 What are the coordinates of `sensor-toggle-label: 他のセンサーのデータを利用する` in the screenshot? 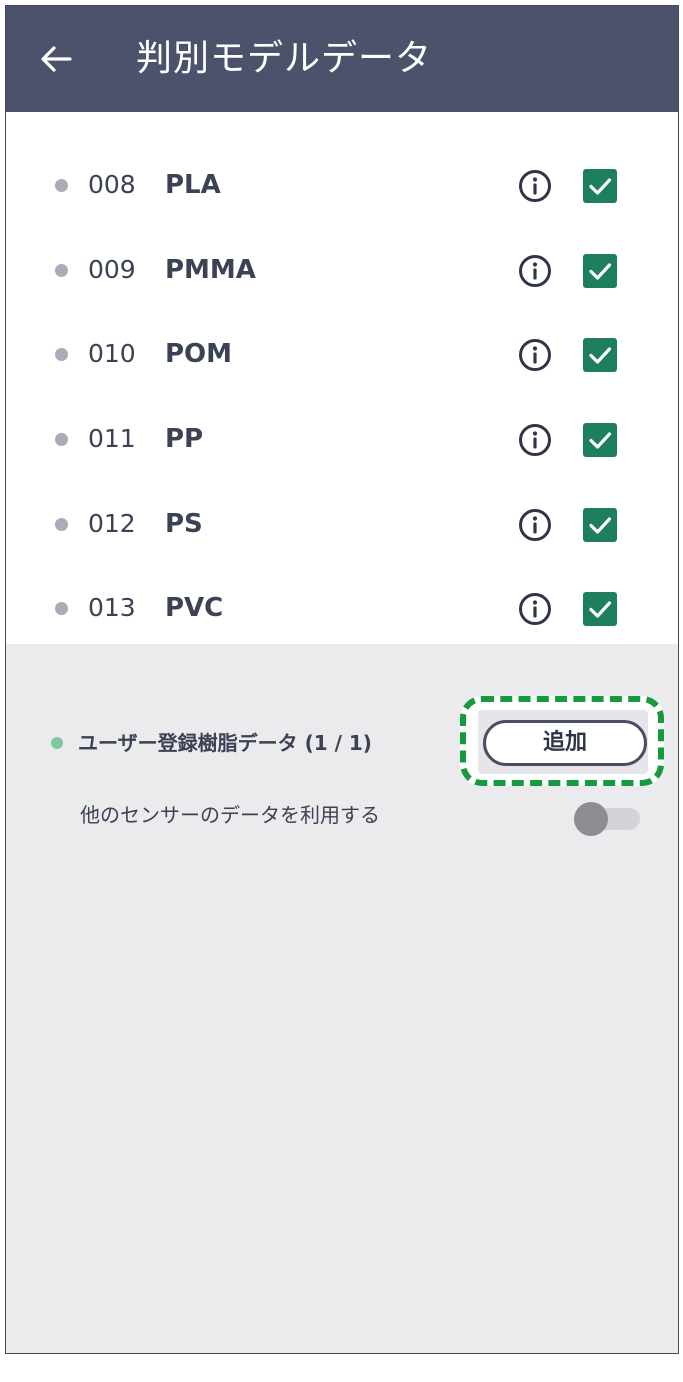 It's located at (230, 815).